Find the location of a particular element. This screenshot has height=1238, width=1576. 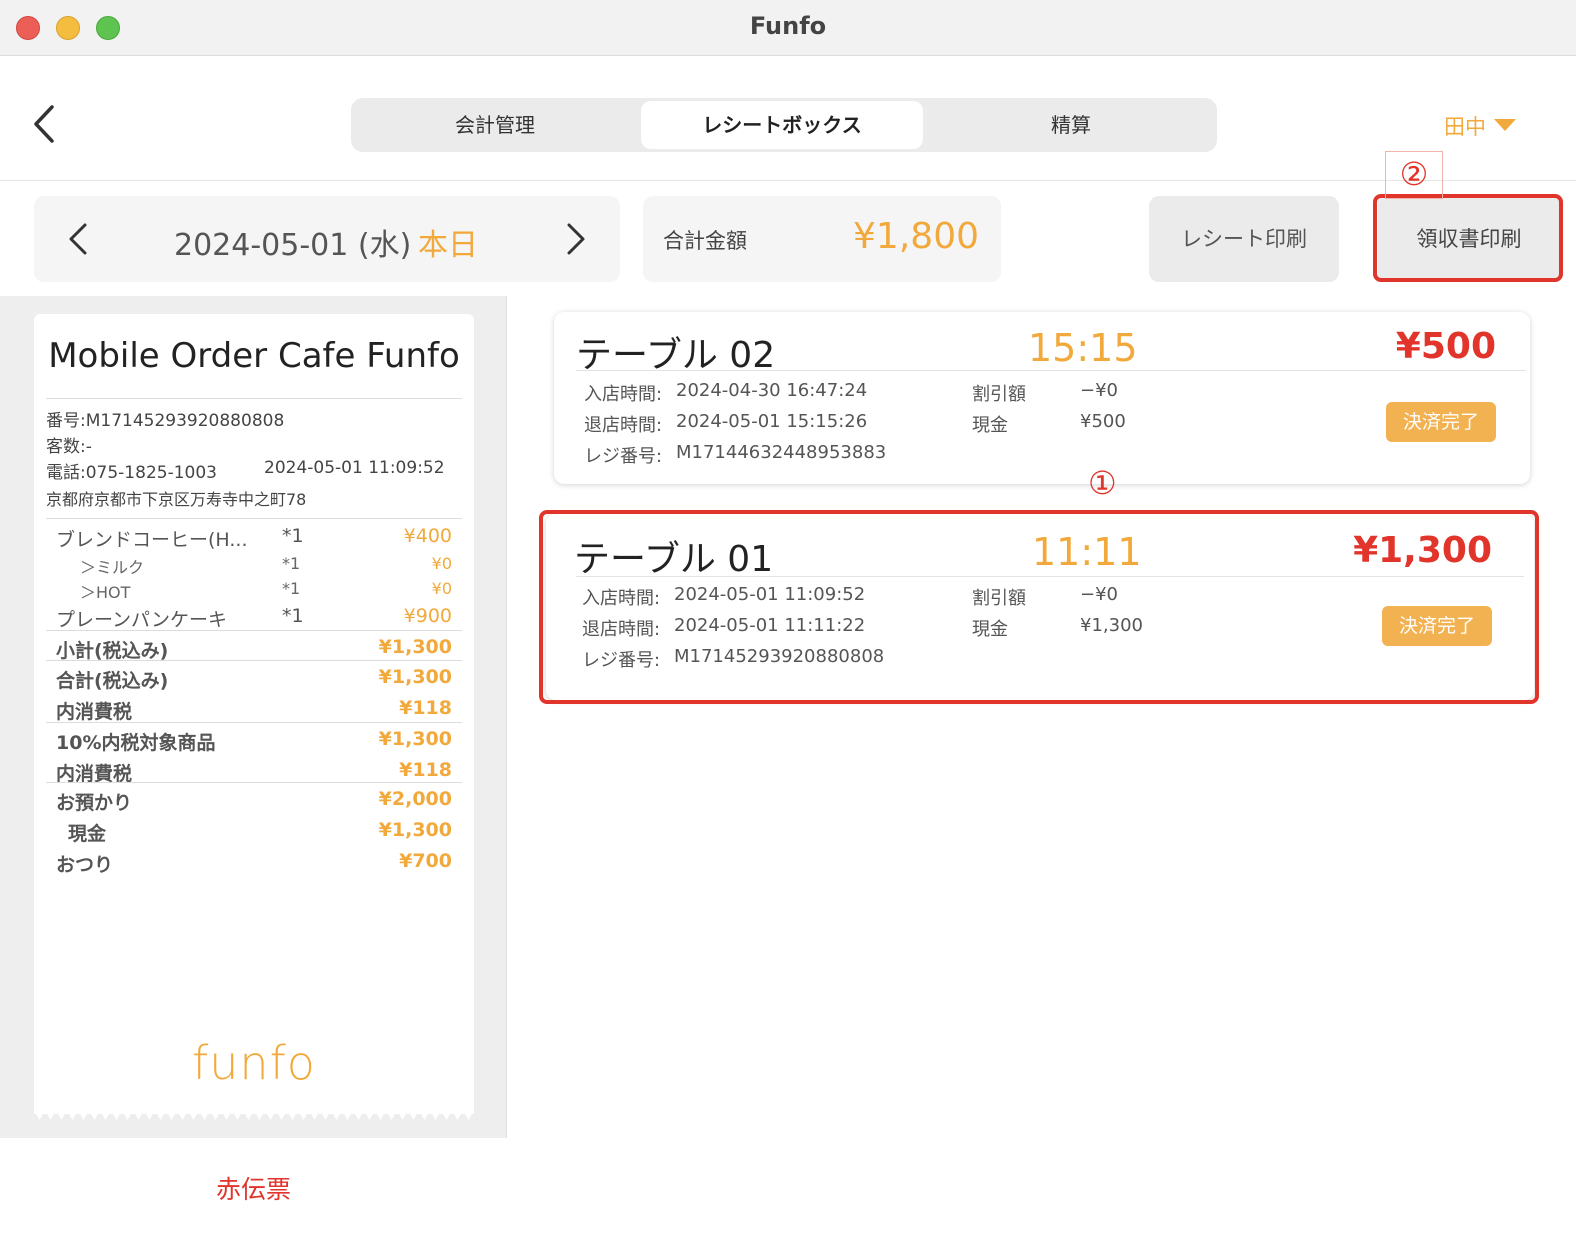

order-amount: ¥500 is located at coordinates (1445, 346).